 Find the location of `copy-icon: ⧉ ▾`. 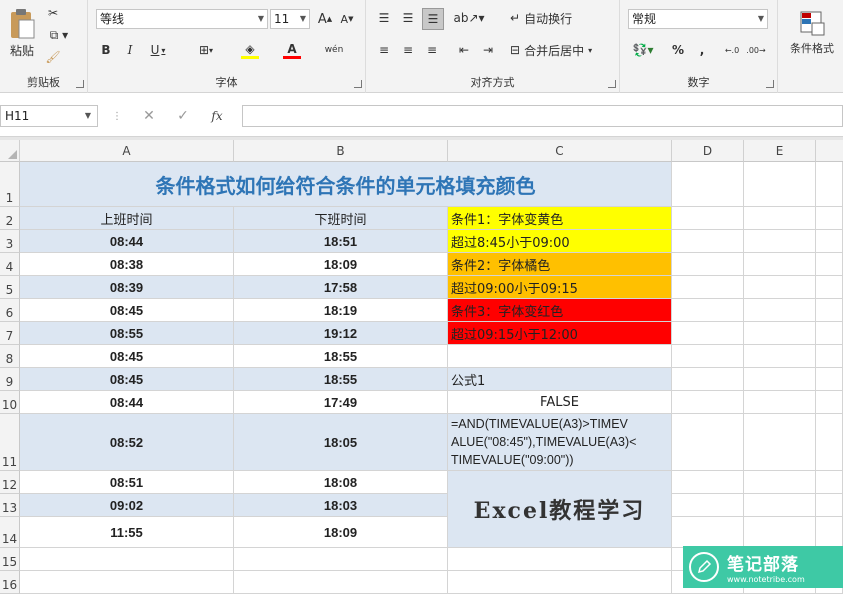

copy-icon: ⧉ ▾ is located at coordinates (59, 35).